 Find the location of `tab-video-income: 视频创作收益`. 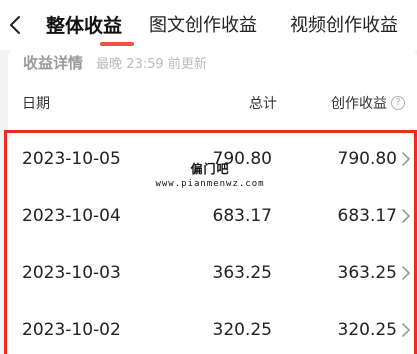

tab-video-income: 视频创作收益 is located at coordinates (344, 26).